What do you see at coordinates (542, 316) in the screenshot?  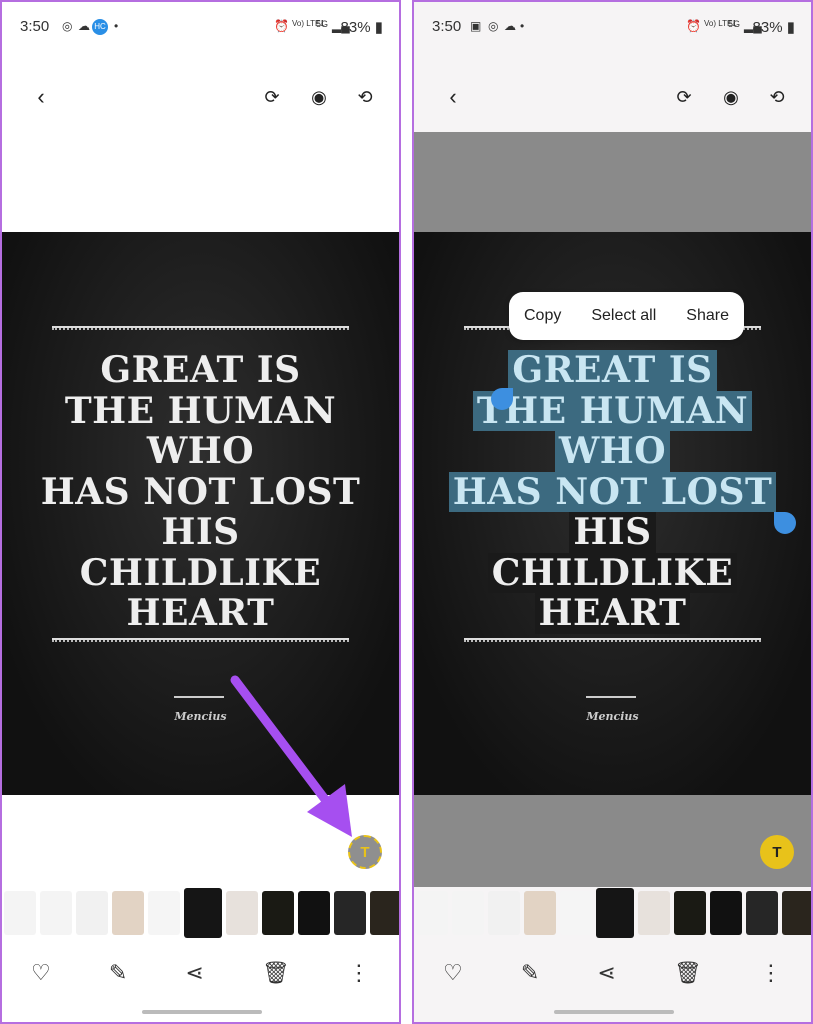 I see `copy-button: Copy` at bounding box center [542, 316].